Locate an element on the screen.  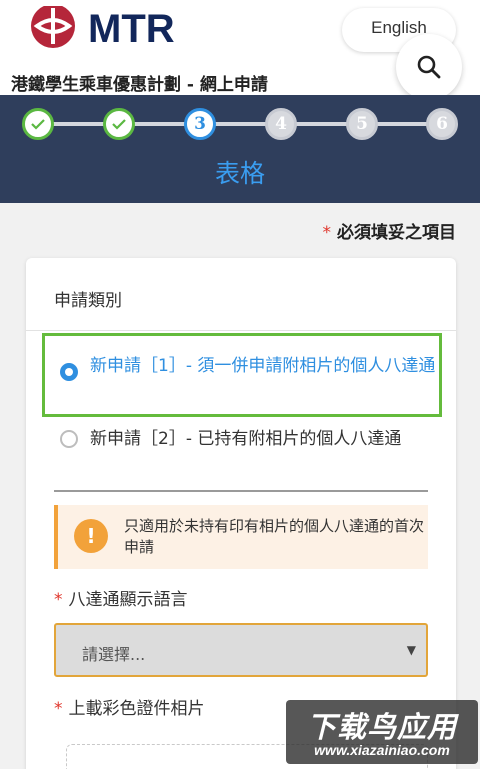
field-underline is located at coordinates (241, 491).